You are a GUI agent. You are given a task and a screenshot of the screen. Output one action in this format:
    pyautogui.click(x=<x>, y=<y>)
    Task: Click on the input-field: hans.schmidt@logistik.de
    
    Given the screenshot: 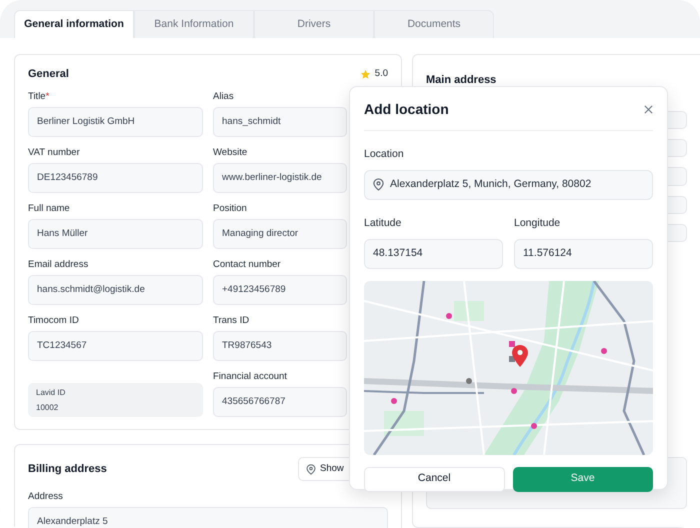 What is the action you would take?
    pyautogui.click(x=115, y=290)
    